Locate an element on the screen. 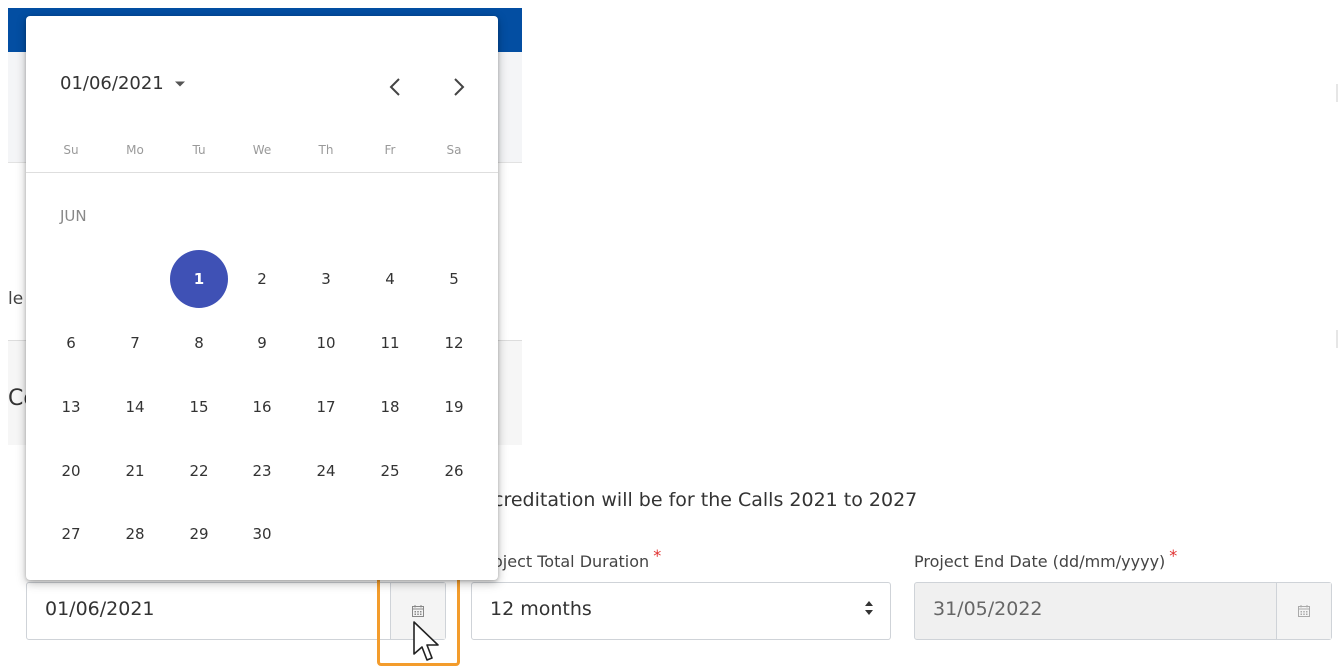 The image size is (1341, 666). weekday-su: Su is located at coordinates (71, 150).